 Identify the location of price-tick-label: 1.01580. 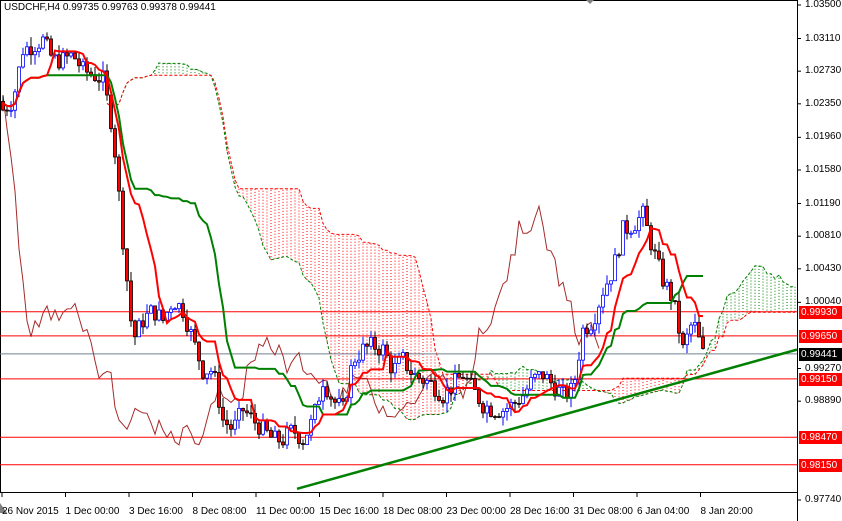
(823, 169).